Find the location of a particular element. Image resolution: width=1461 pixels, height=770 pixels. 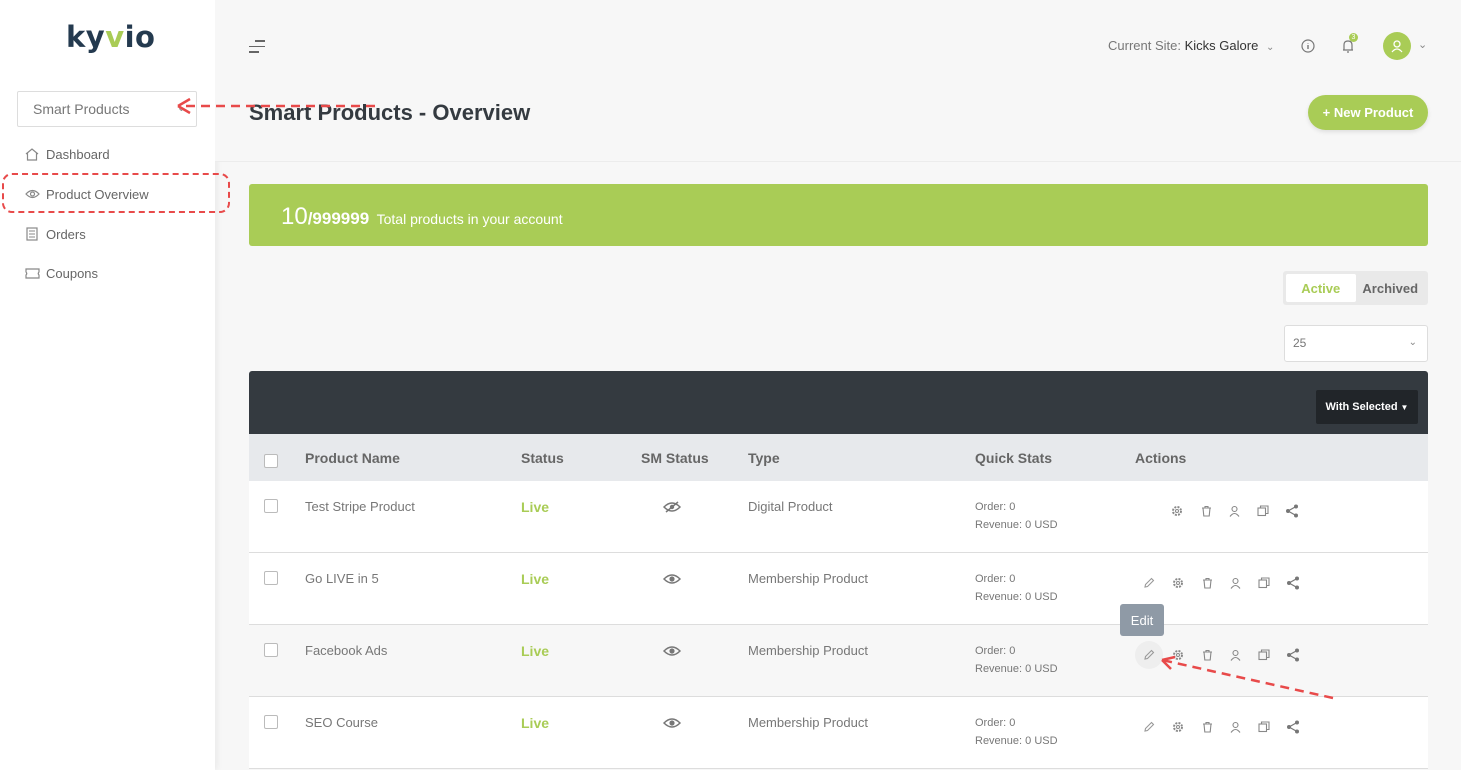

product-max: /999999 is located at coordinates (338, 218).